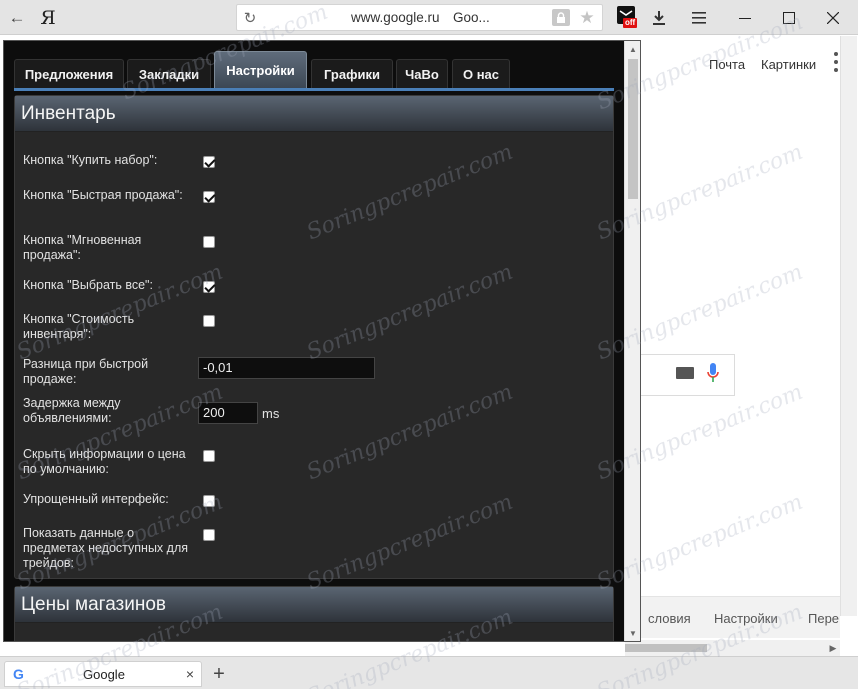 This screenshot has width=858, height=689. Describe the element at coordinates (848, 326) in the screenshot. I see `page-vertical-scrollbar` at that location.